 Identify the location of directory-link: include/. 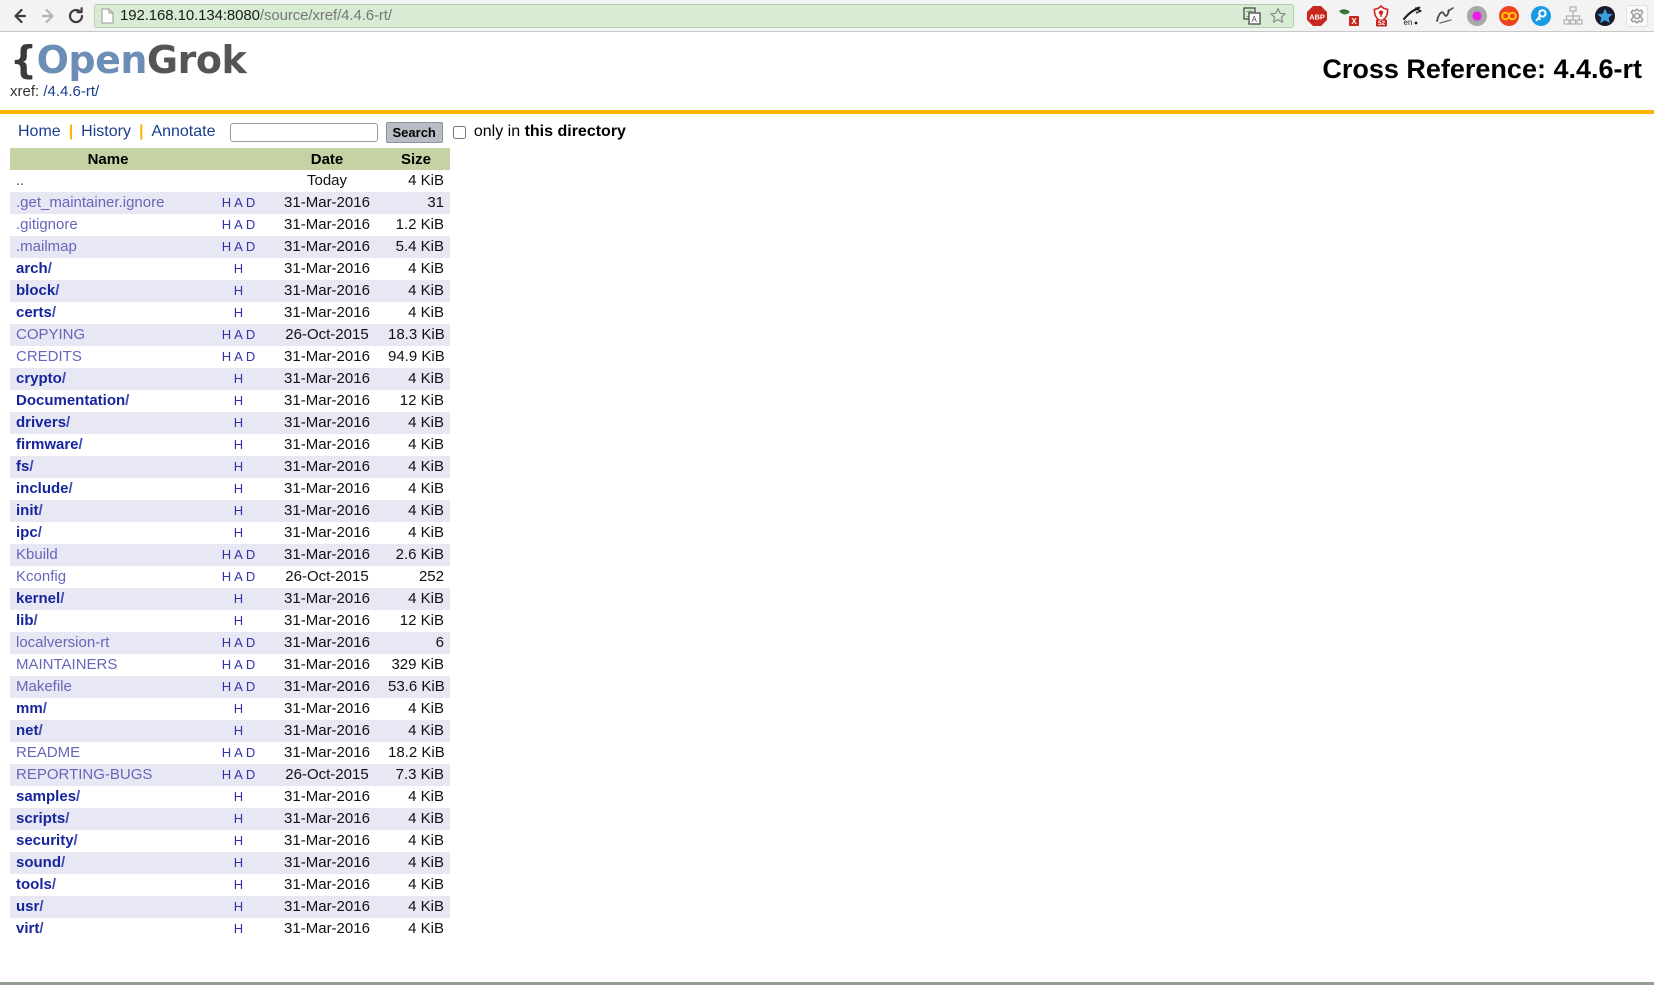
(44, 488).